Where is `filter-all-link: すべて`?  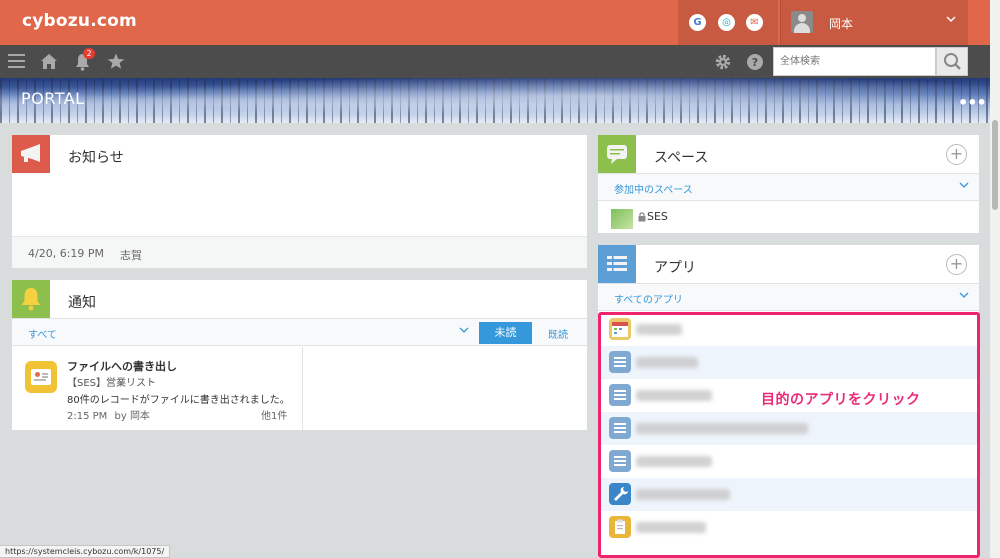 filter-all-link: すべて is located at coordinates (42, 333).